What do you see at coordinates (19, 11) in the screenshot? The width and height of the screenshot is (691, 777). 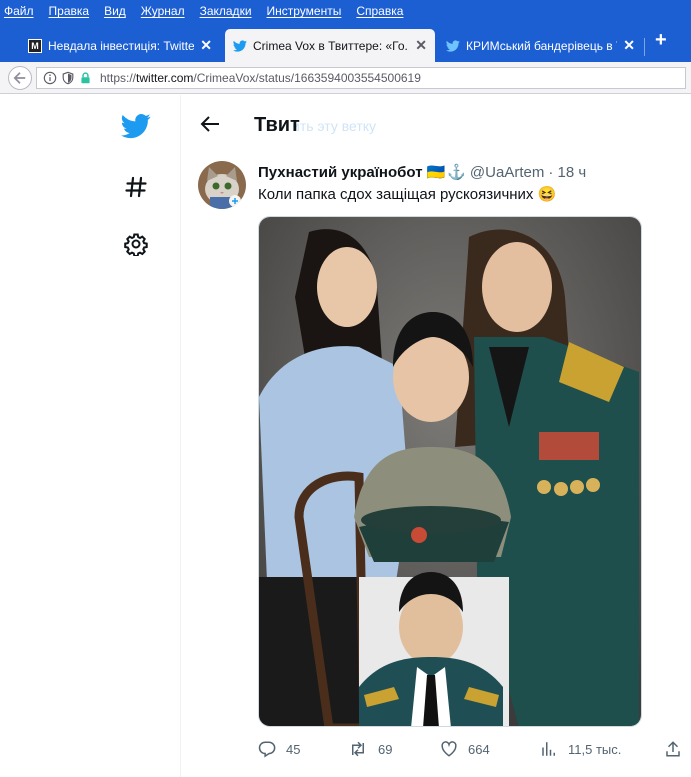 I see `menu-file: Файл` at bounding box center [19, 11].